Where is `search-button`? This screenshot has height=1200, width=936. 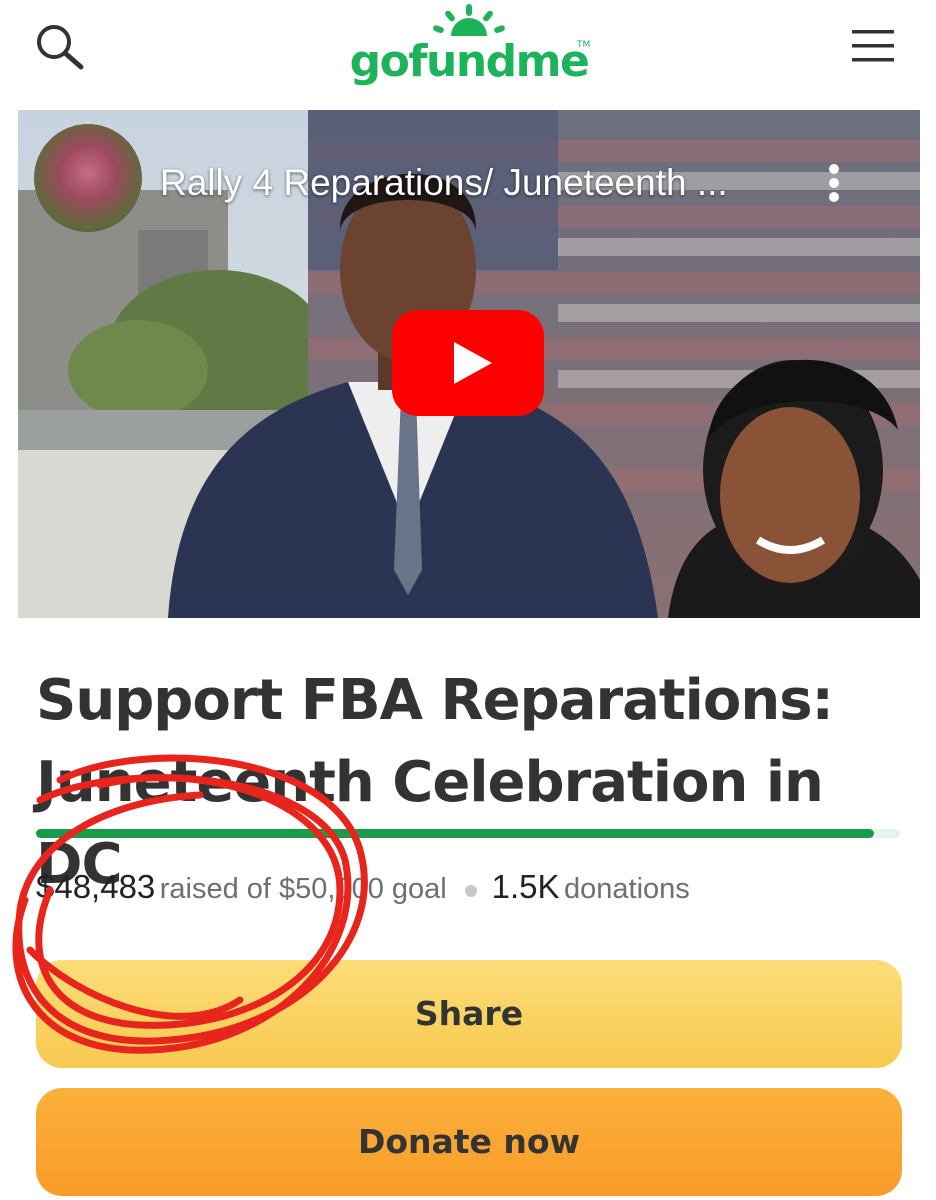
search-button is located at coordinates (62, 48).